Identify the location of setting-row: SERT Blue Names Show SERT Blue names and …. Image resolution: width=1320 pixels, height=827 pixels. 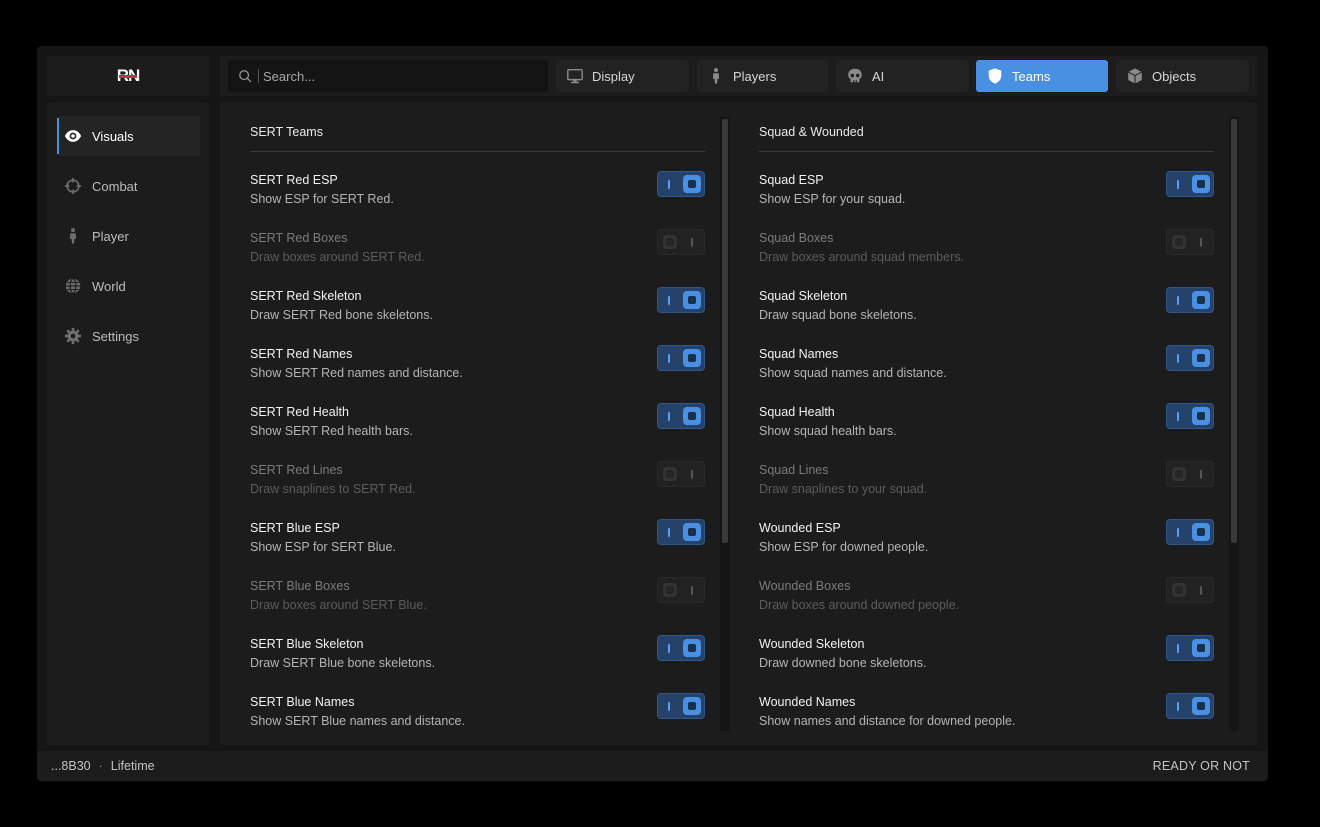
(477, 719).